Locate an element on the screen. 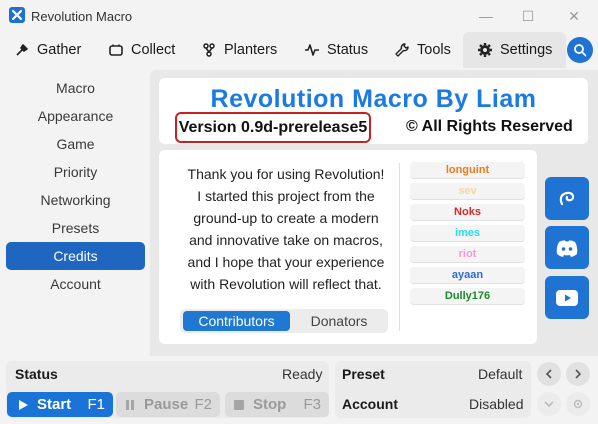  pause-hotkey: F2 is located at coordinates (203, 404).